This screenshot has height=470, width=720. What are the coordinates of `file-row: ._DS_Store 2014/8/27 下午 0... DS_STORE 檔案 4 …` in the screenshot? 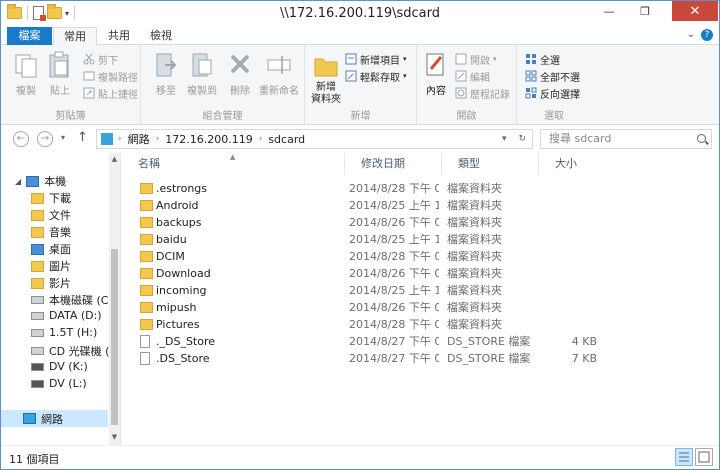 It's located at (420, 341).